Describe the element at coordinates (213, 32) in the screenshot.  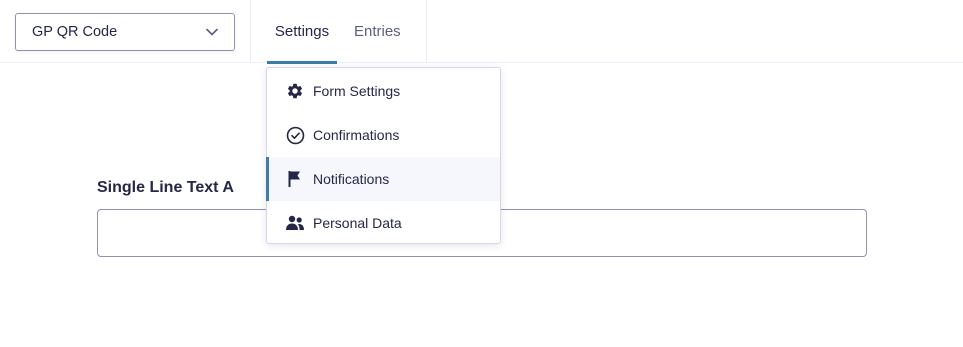
I see `chevron-down-icon` at that location.